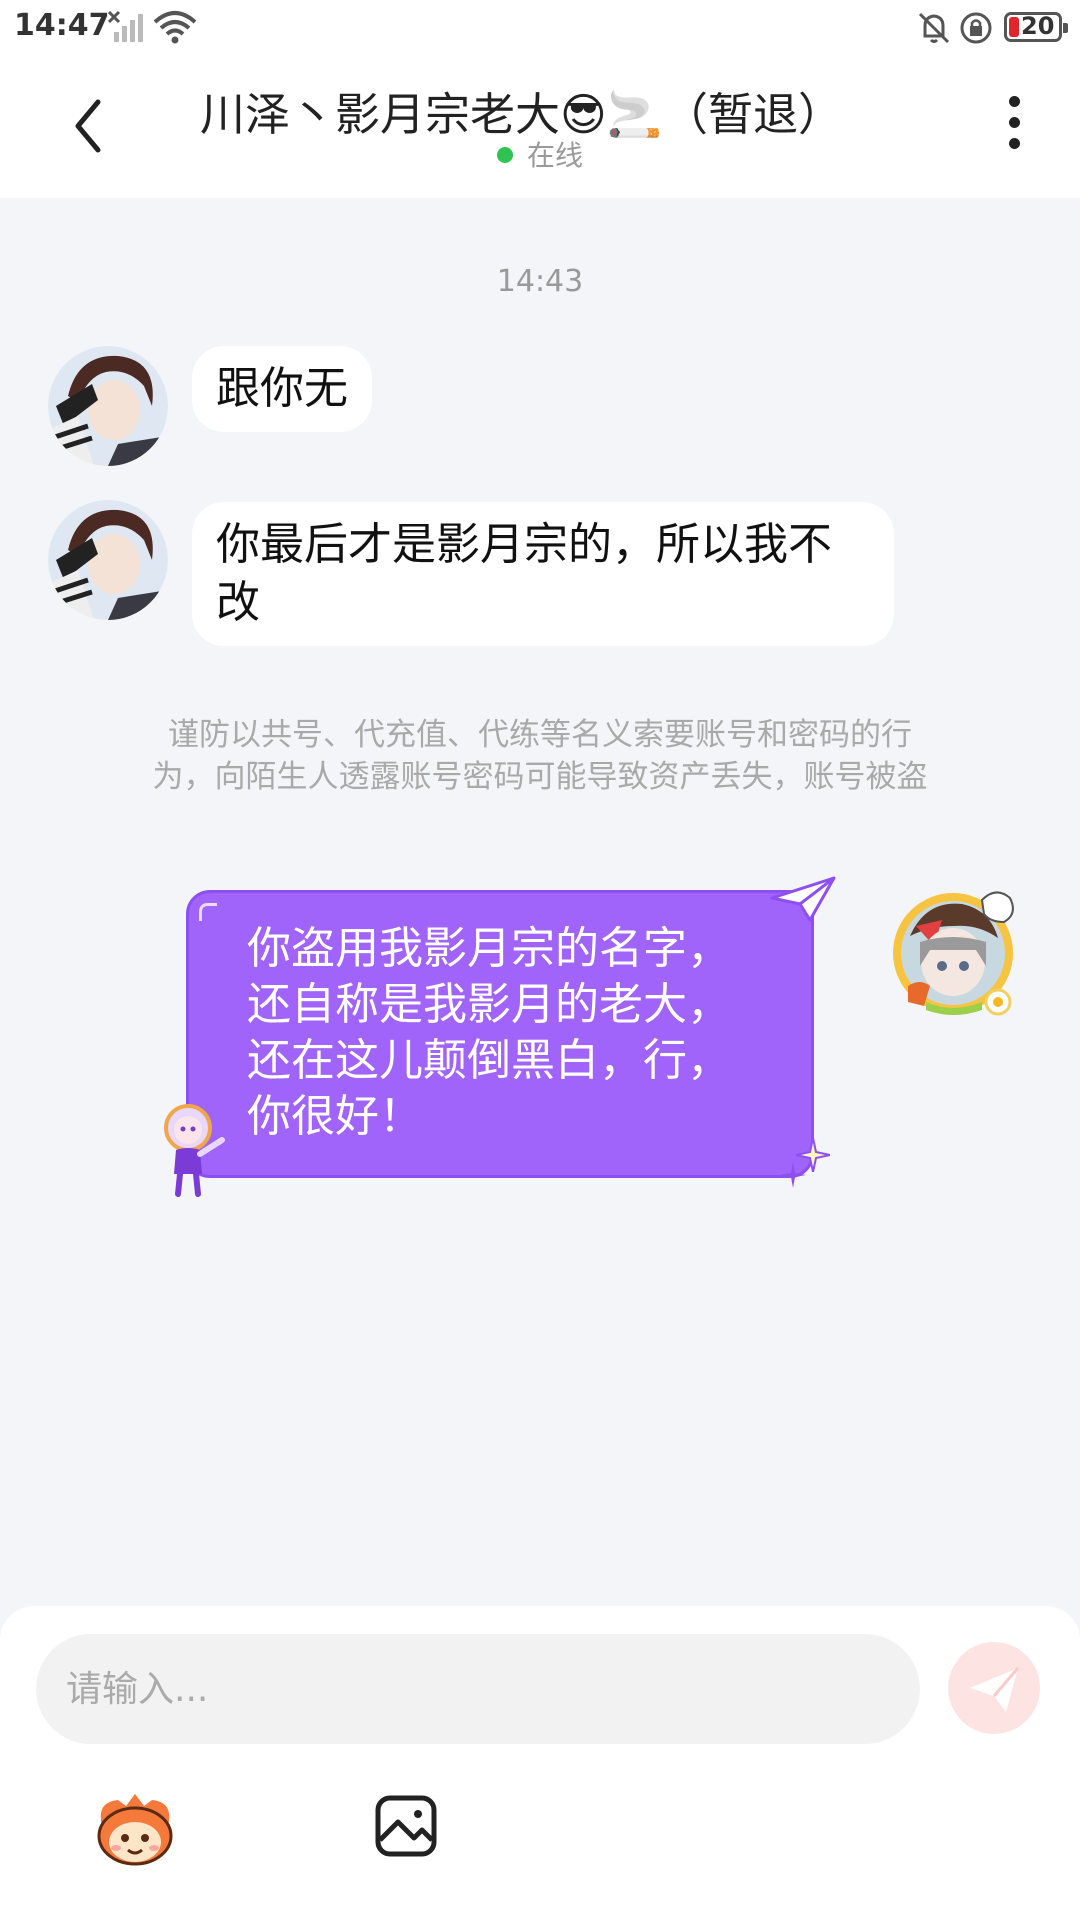  I want to click on online-status: 在线, so click(540, 154).